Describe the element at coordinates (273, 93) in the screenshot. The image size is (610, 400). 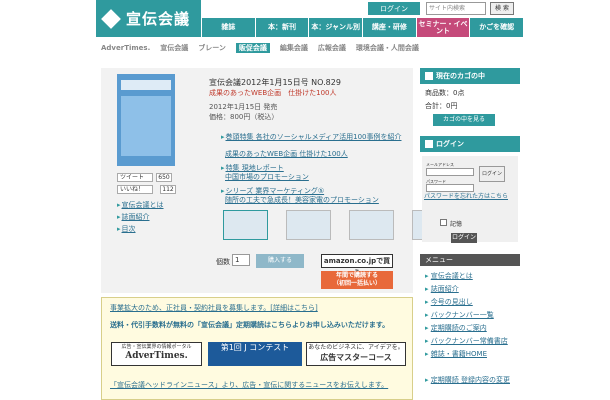
I see `issue-subtitle: 成果のあったWEB企画 仕掛けた100人` at that location.